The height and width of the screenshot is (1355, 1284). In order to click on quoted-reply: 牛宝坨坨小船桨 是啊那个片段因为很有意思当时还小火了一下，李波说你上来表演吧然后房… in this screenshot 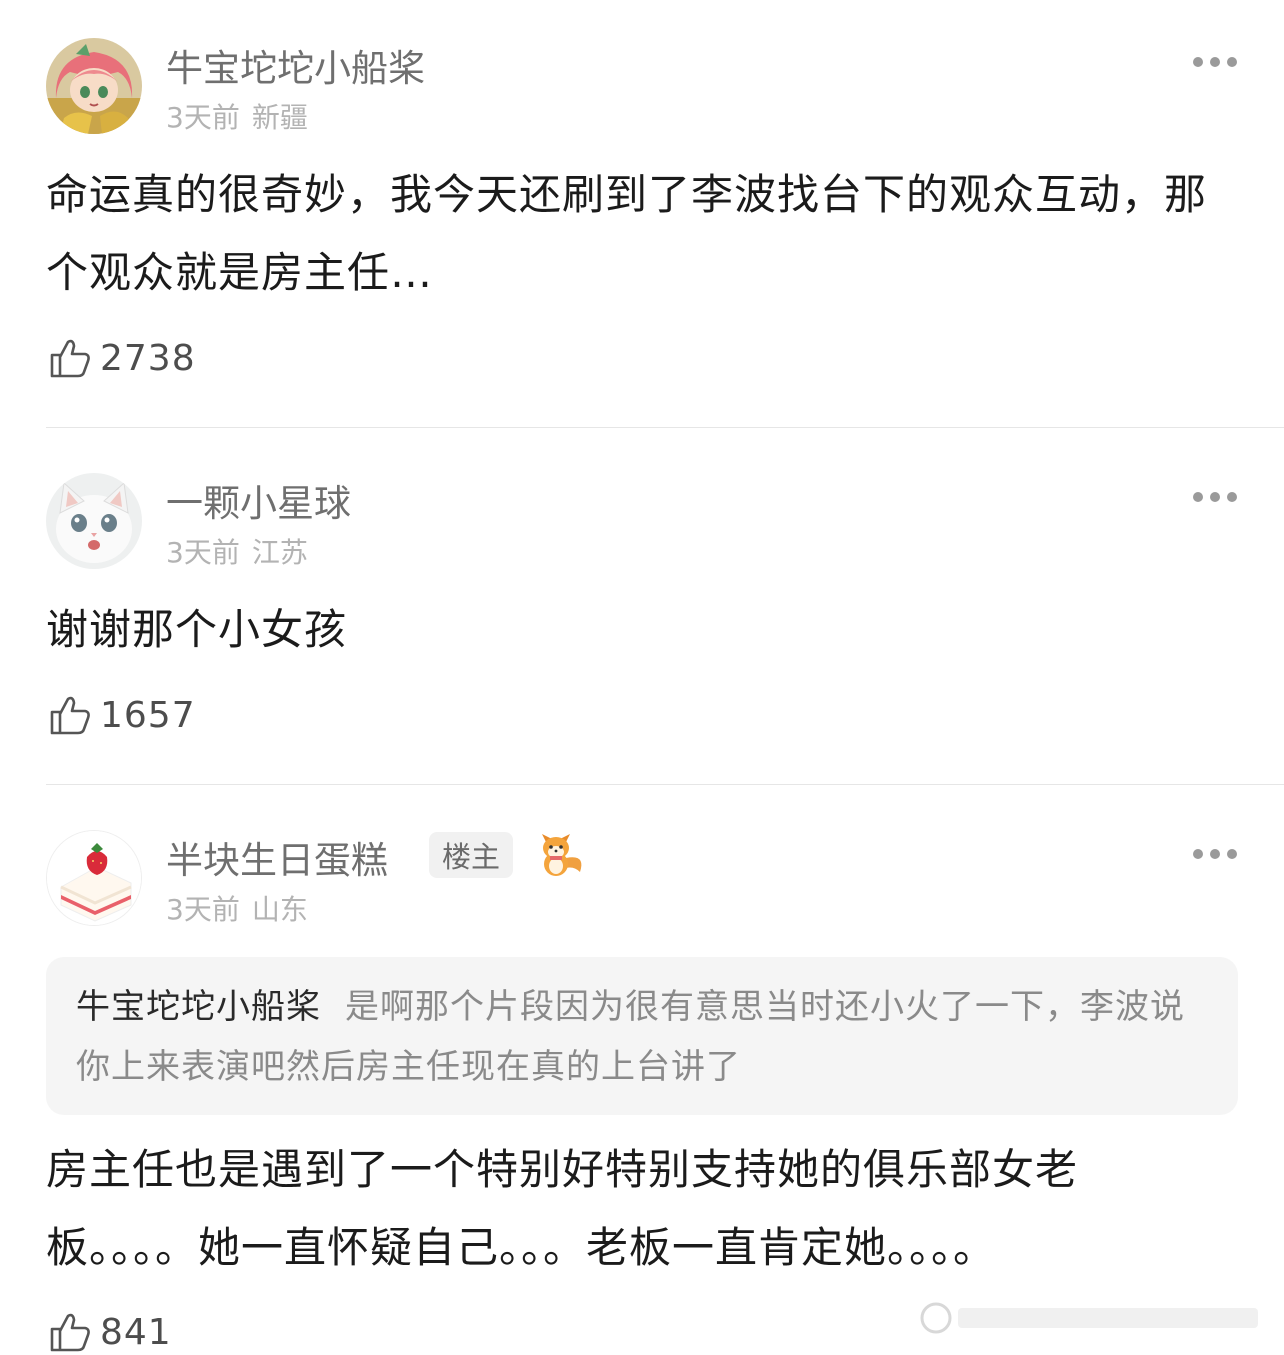, I will do `click(642, 1036)`.